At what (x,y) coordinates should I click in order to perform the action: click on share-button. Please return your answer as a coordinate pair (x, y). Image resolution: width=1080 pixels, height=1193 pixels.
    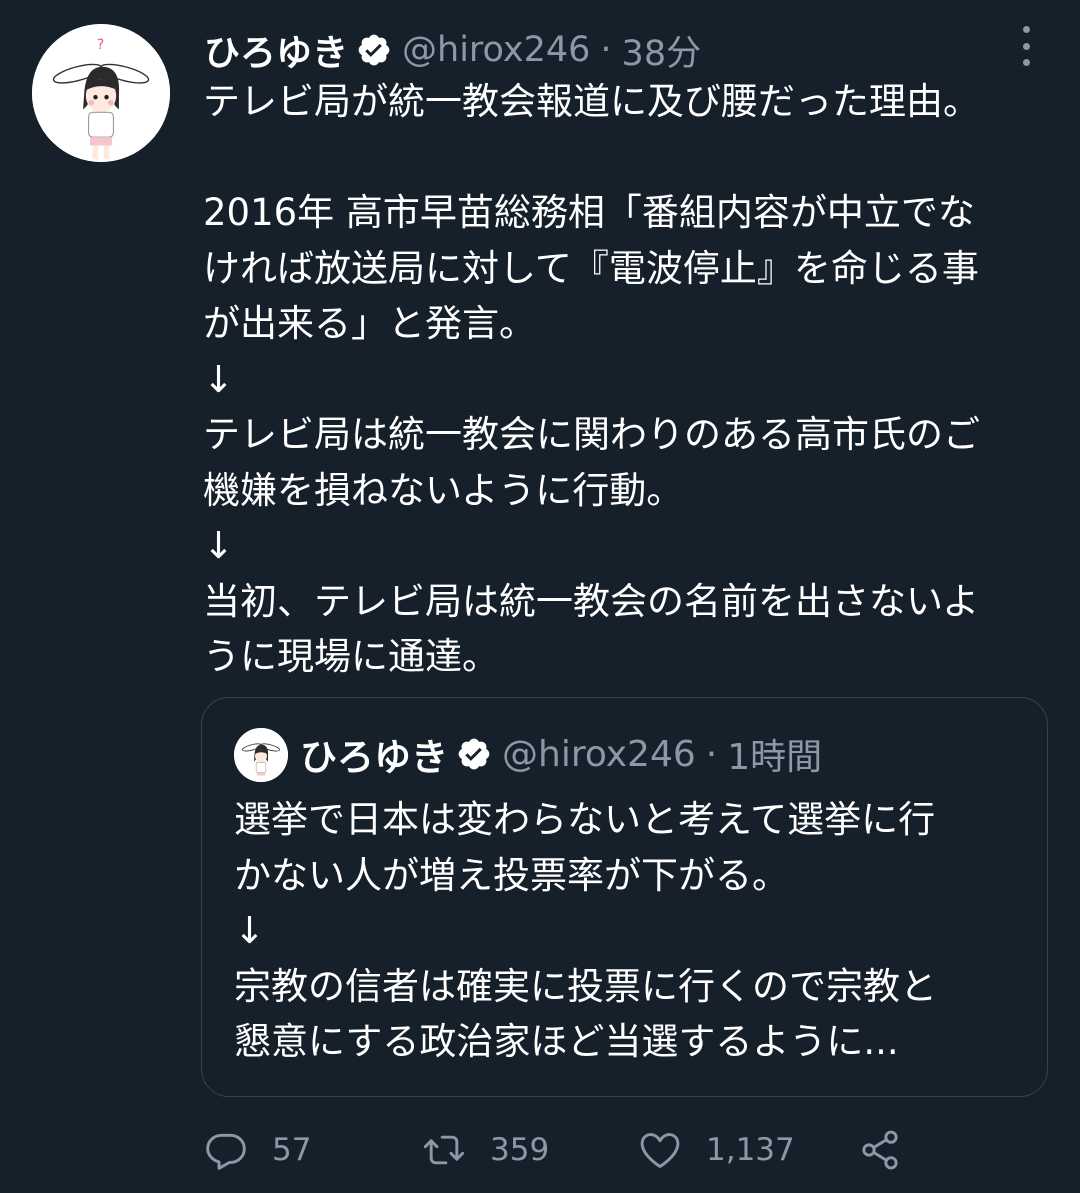
    Looking at the image, I should click on (880, 1150).